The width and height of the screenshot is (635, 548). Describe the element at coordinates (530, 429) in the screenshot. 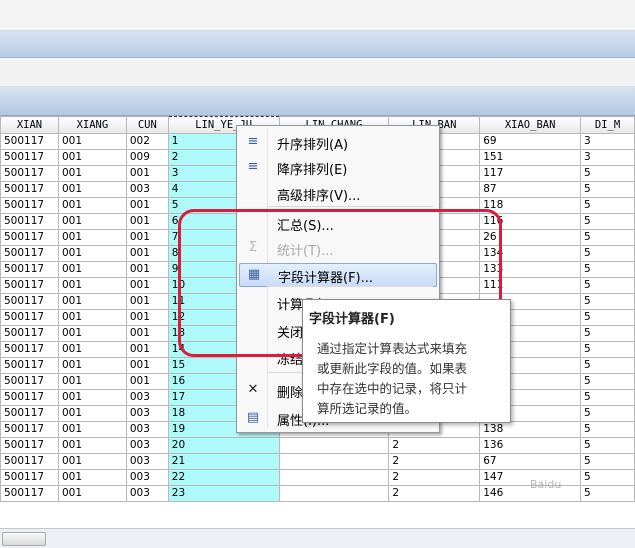

I see `table-cell: 138` at that location.